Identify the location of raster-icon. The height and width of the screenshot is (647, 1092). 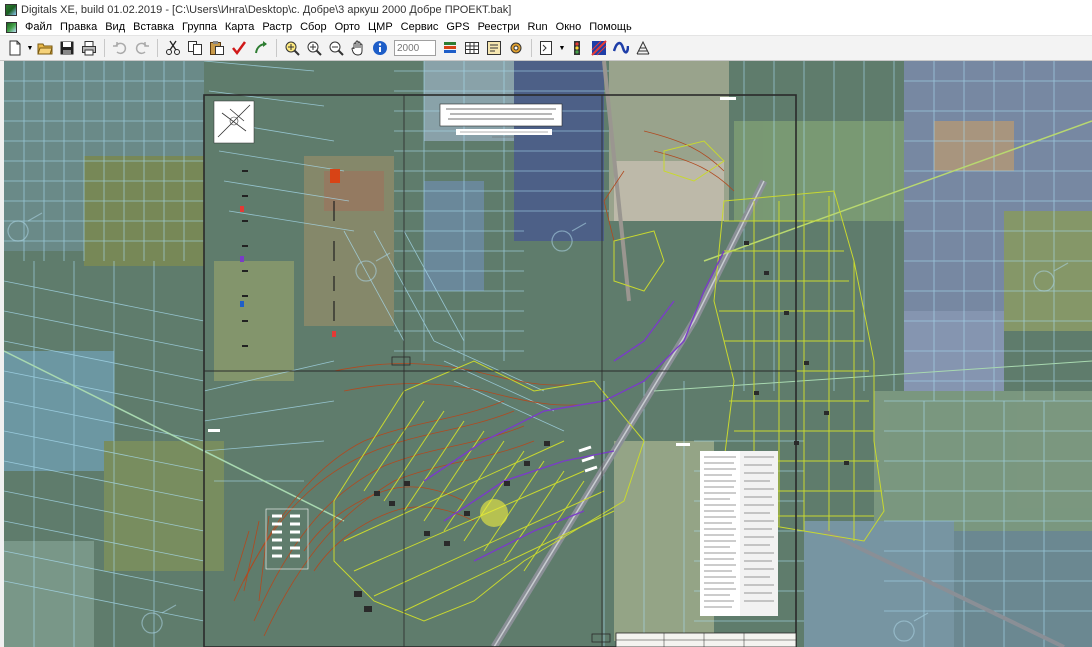
(547, 48).